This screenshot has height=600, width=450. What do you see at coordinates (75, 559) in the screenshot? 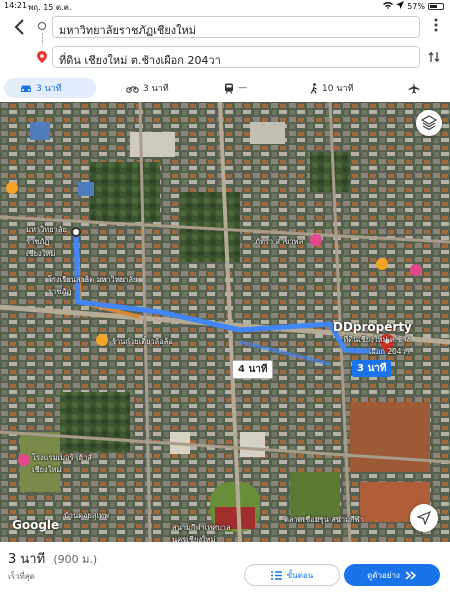
I see `distance-text: (900 ม.)` at bounding box center [75, 559].